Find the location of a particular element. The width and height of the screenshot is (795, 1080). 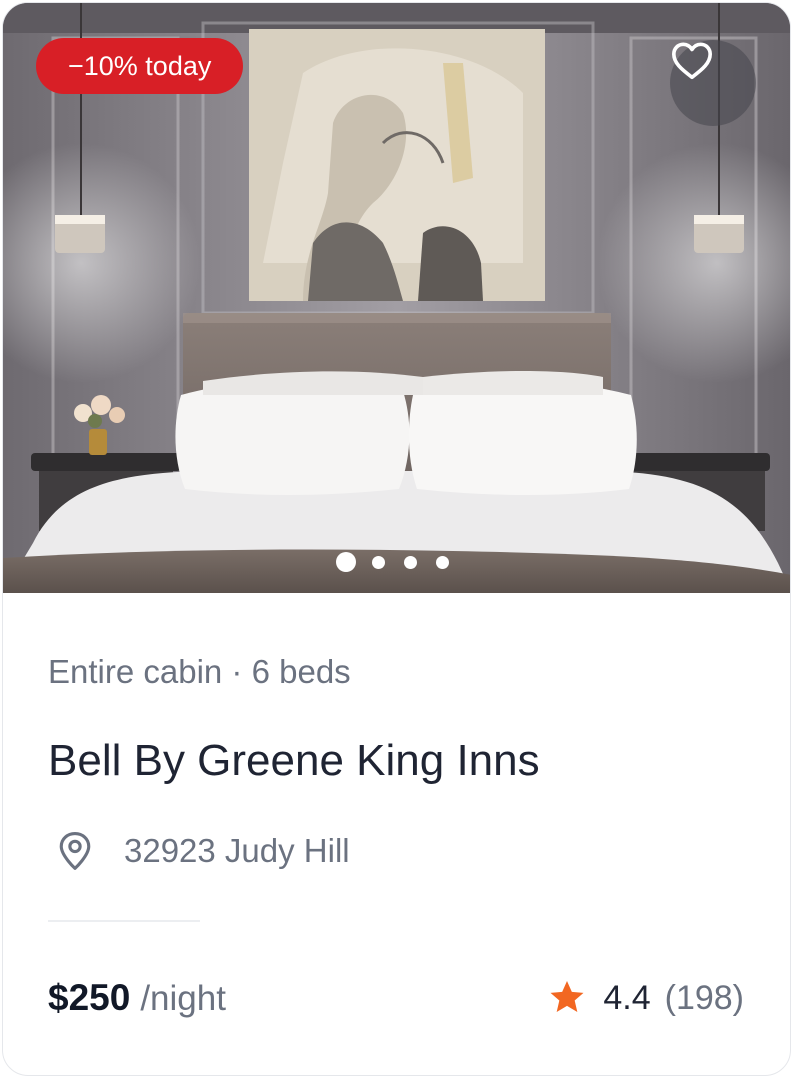

listing-title: Bell By Greene King Inns is located at coordinates (294, 761).